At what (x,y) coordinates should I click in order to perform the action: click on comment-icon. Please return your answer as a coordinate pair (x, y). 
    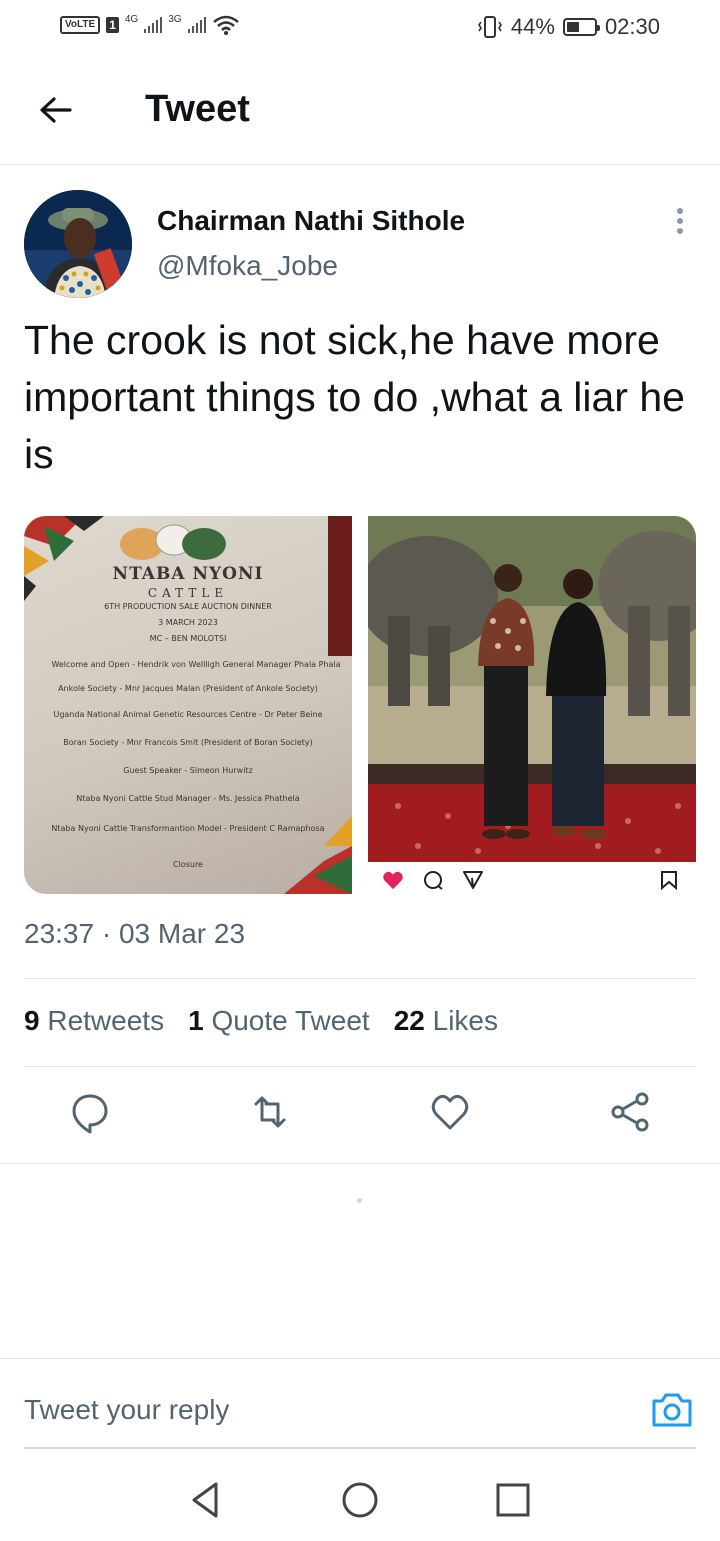
    Looking at the image, I should click on (433, 880).